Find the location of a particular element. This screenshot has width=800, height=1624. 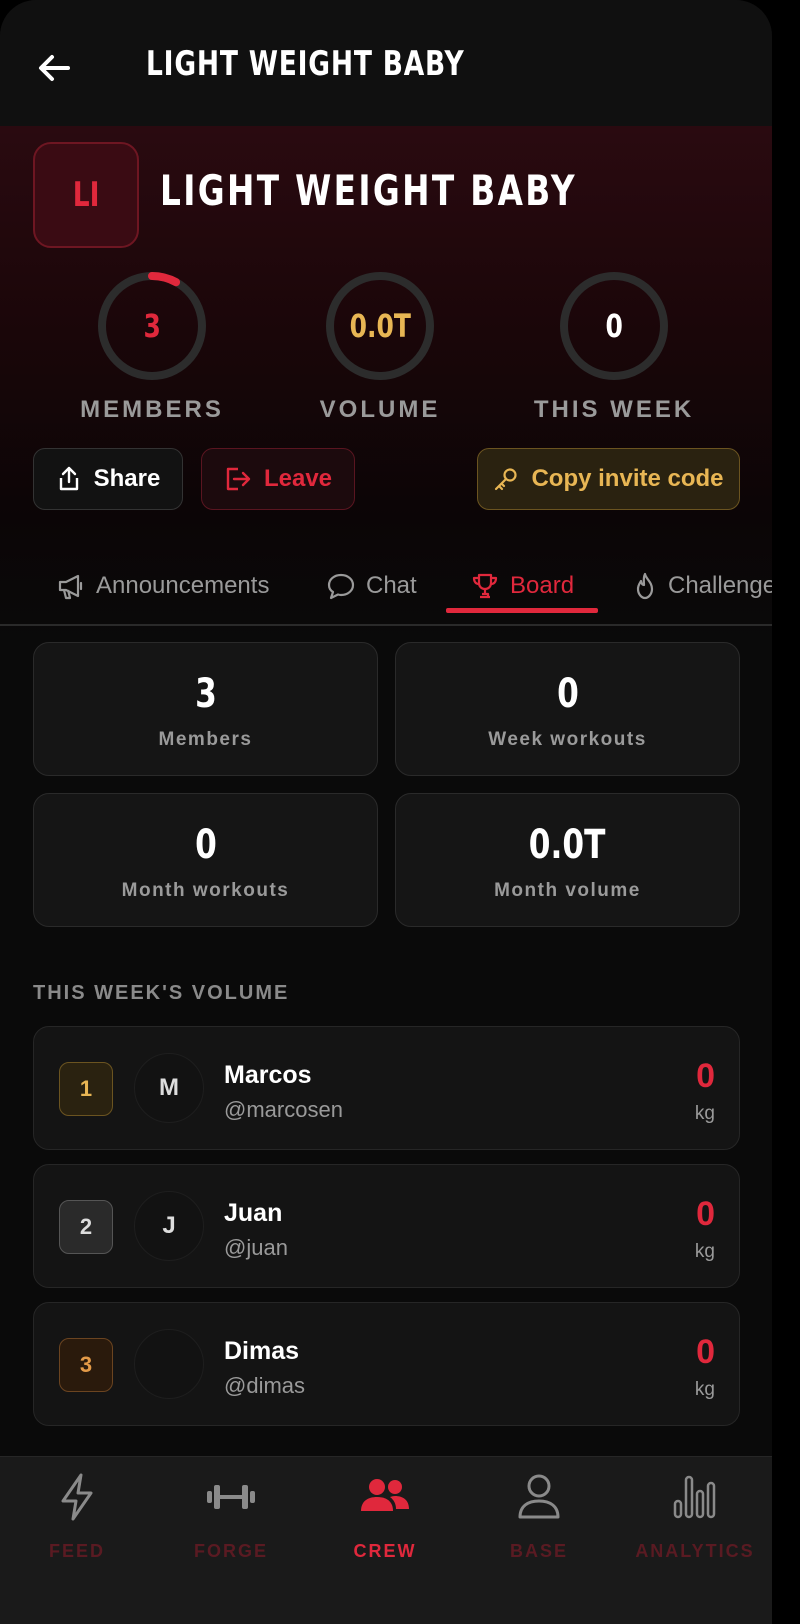

nav-forge: FORGE is located at coordinates (231, 1526).